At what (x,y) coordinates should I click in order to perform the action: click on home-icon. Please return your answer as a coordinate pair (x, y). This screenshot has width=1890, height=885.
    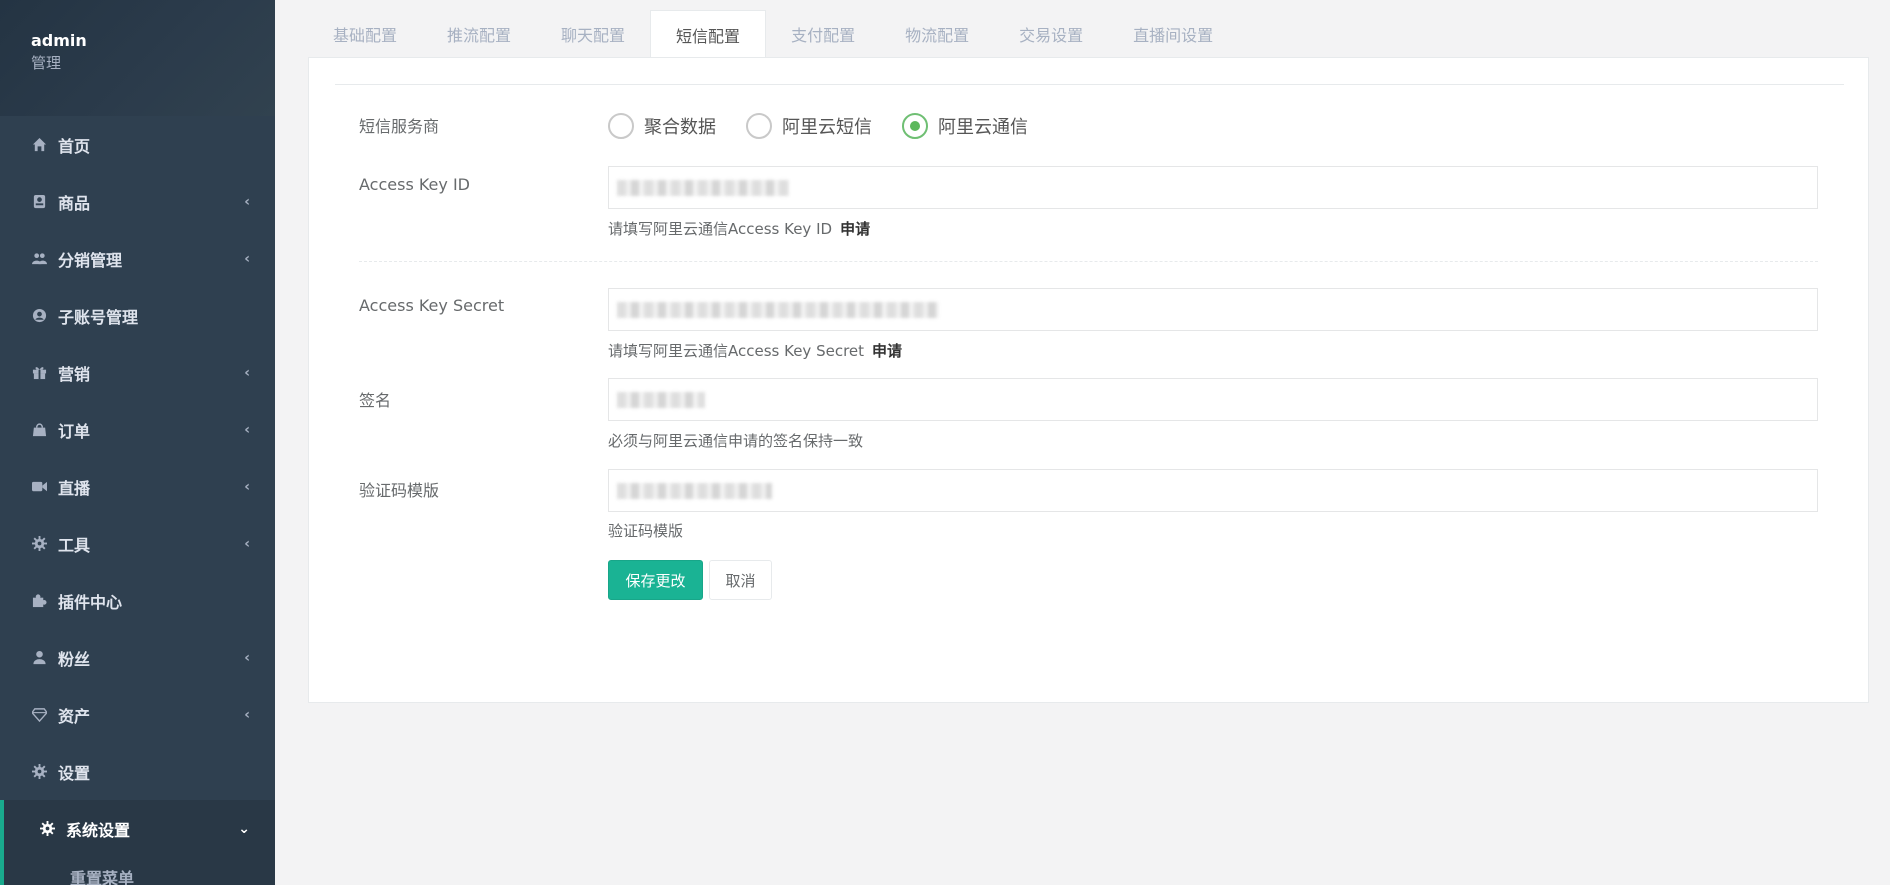
    Looking at the image, I should click on (39, 145).